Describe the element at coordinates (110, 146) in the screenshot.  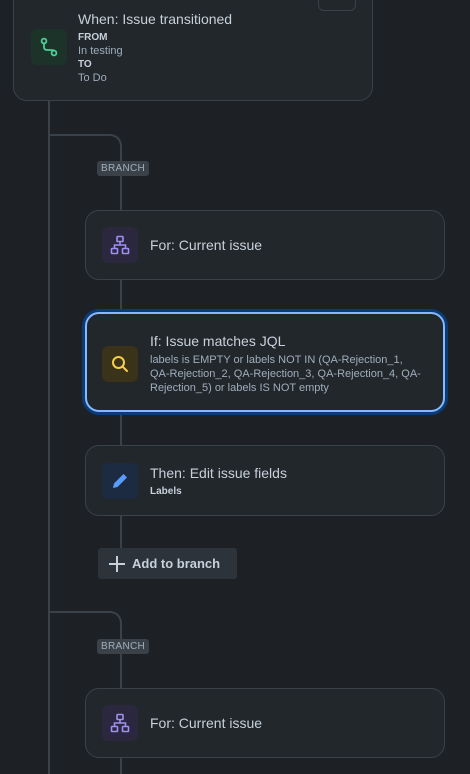
I see `branch1-connector-curve` at that location.